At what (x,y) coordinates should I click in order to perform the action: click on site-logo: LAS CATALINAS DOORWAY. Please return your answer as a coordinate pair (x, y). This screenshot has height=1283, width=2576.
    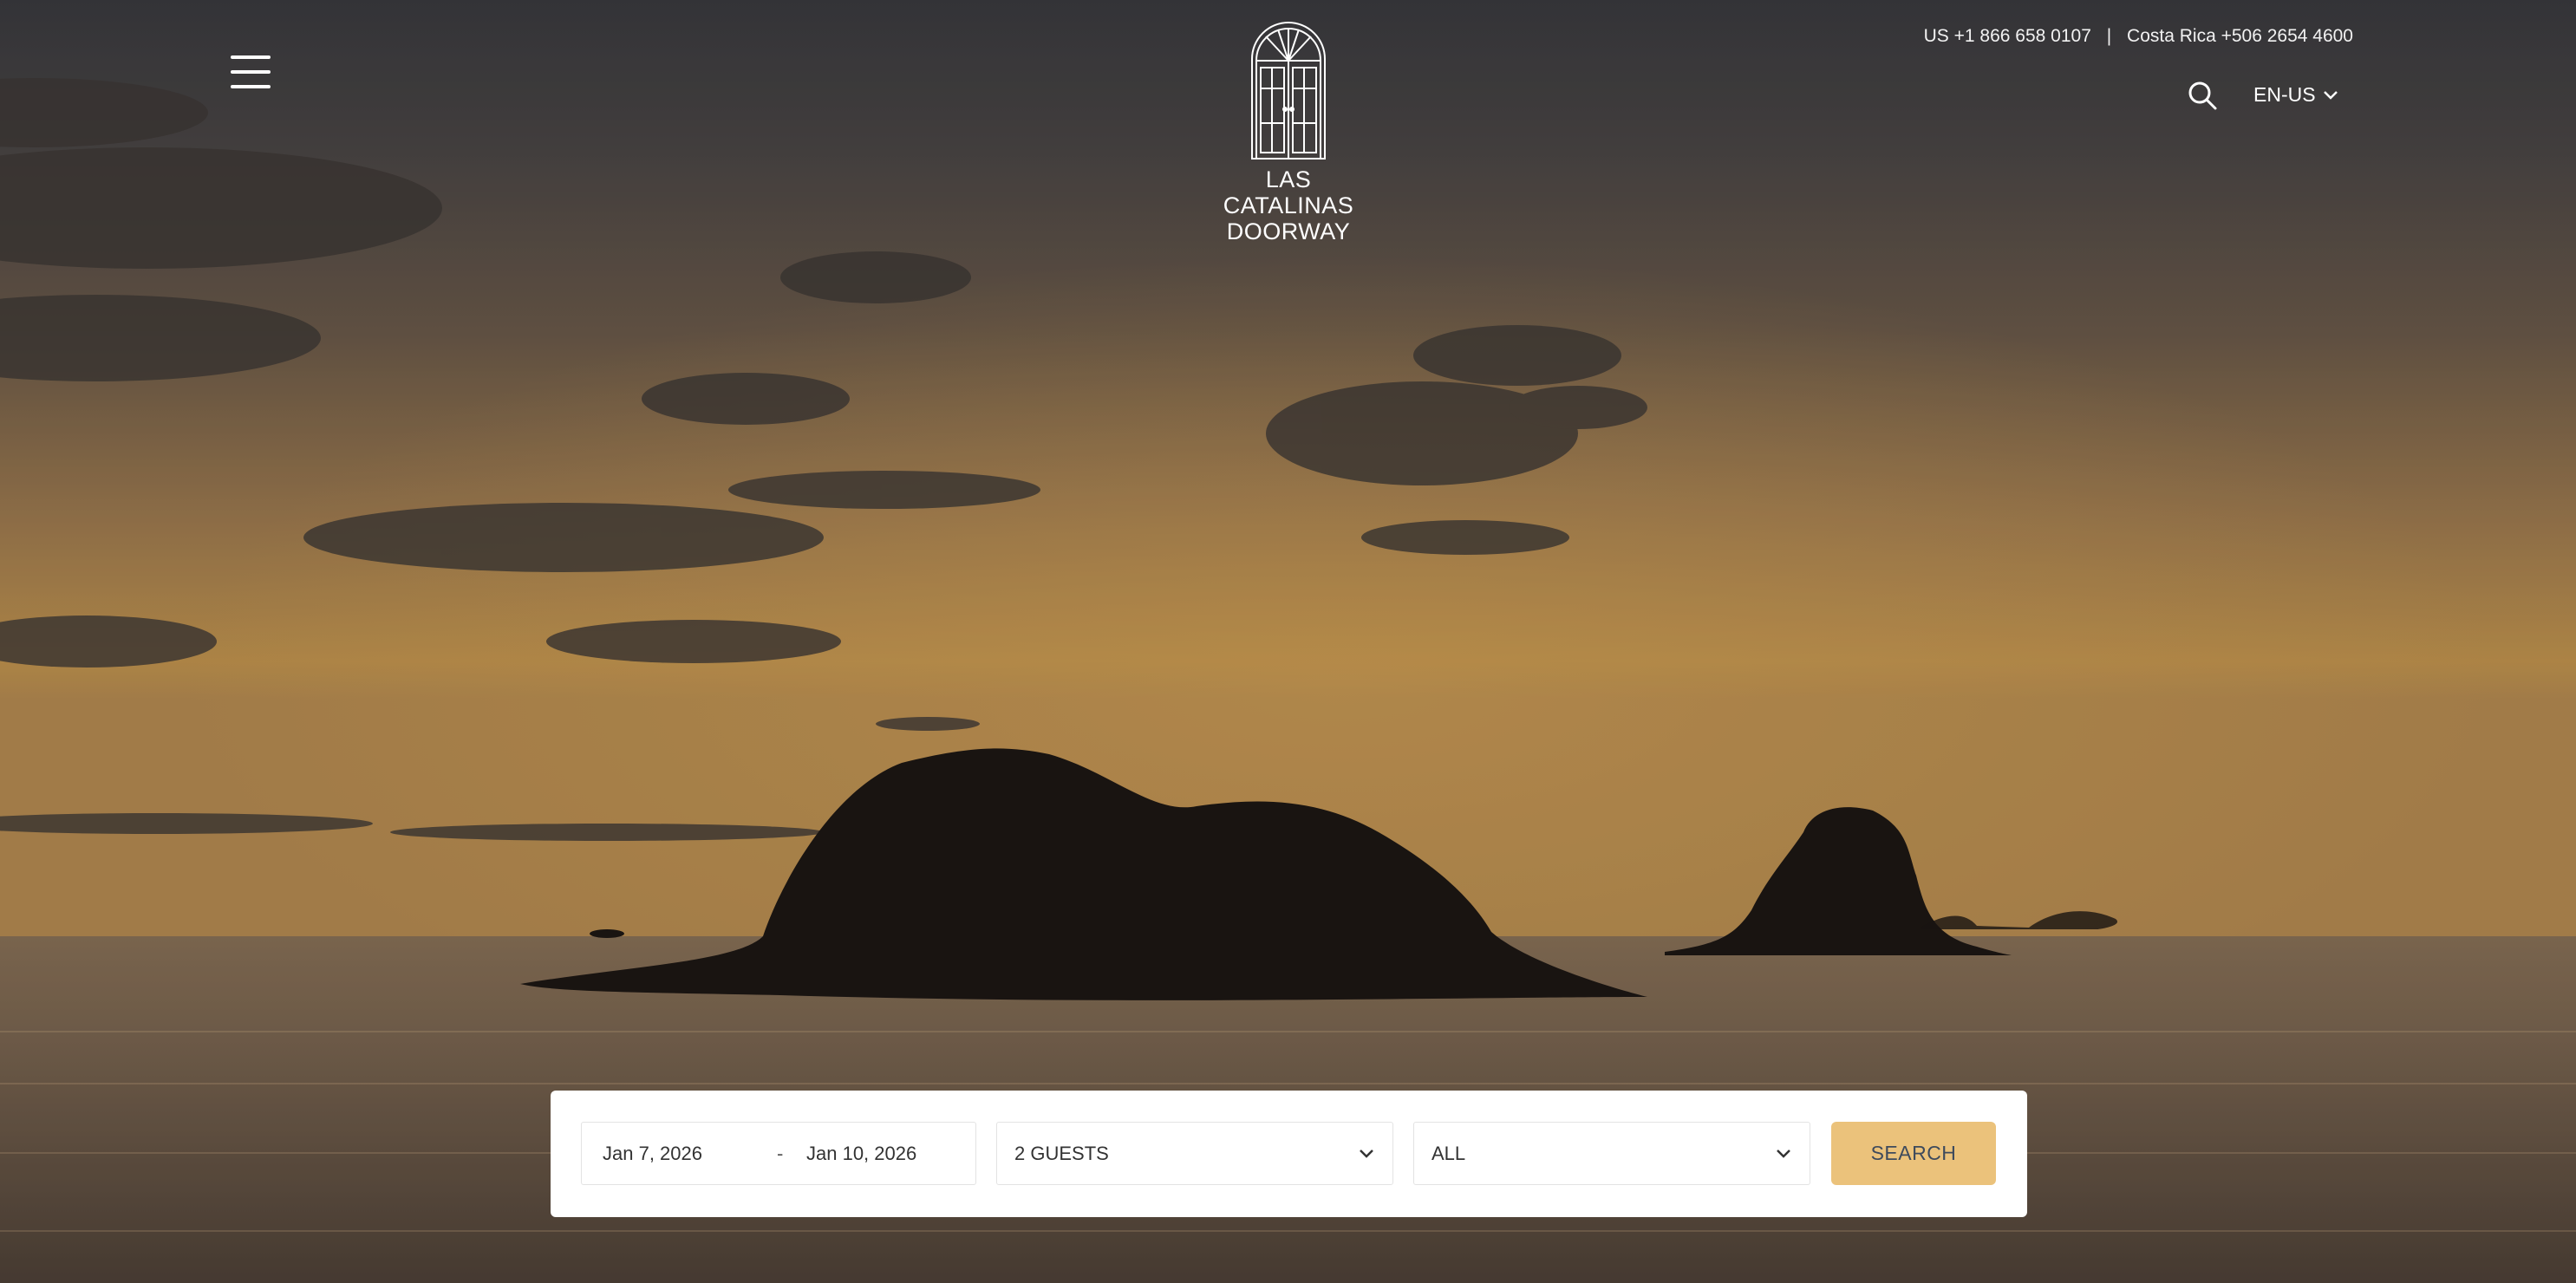
    Looking at the image, I should click on (1289, 131).